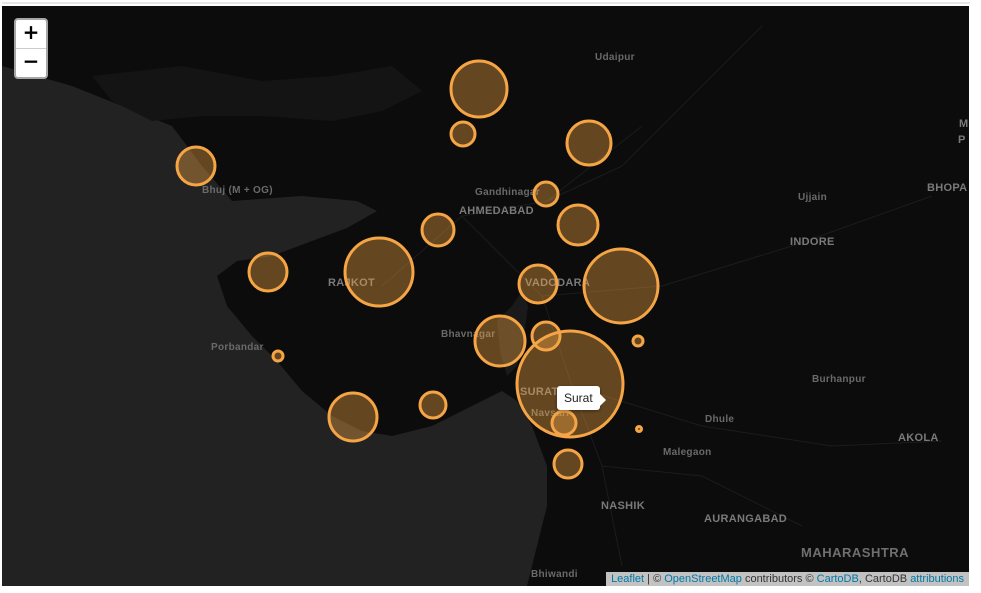  What do you see at coordinates (554, 574) in the screenshot?
I see `place-label-bhiwandi: Bhiwandi` at bounding box center [554, 574].